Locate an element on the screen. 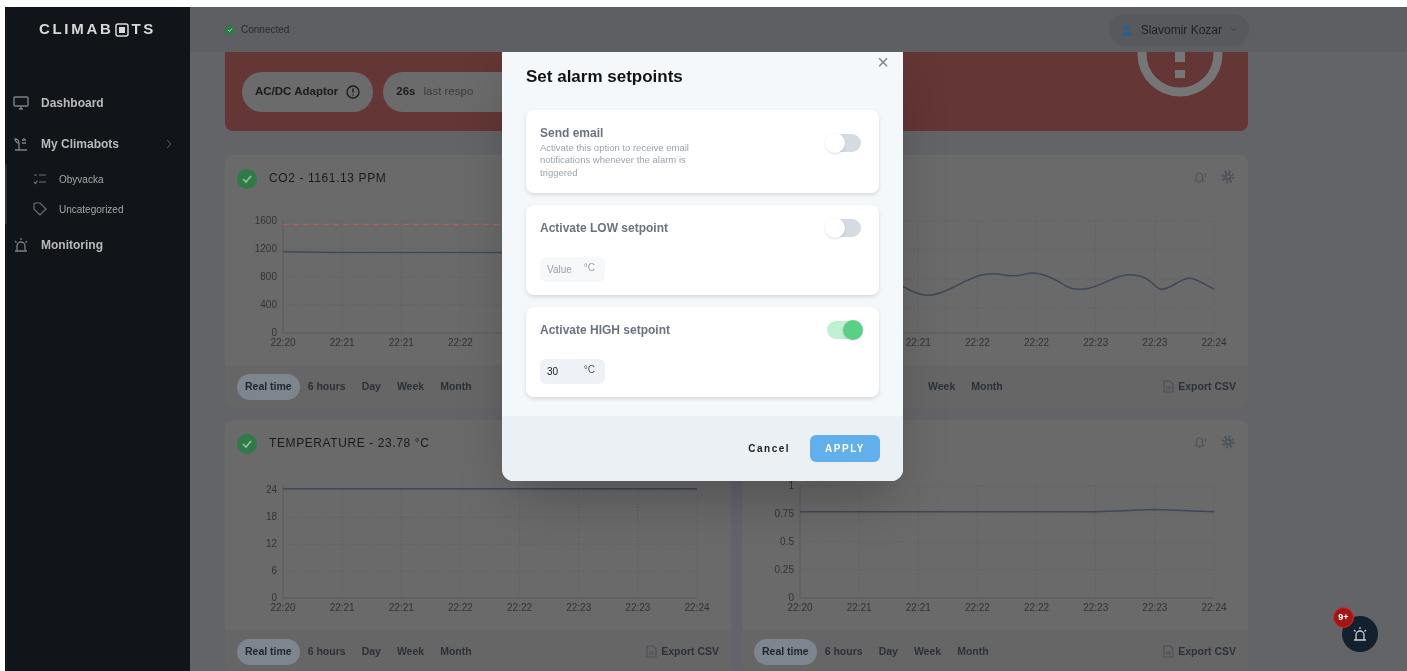 The image size is (1407, 671). user-icon is located at coordinates (1126, 29).